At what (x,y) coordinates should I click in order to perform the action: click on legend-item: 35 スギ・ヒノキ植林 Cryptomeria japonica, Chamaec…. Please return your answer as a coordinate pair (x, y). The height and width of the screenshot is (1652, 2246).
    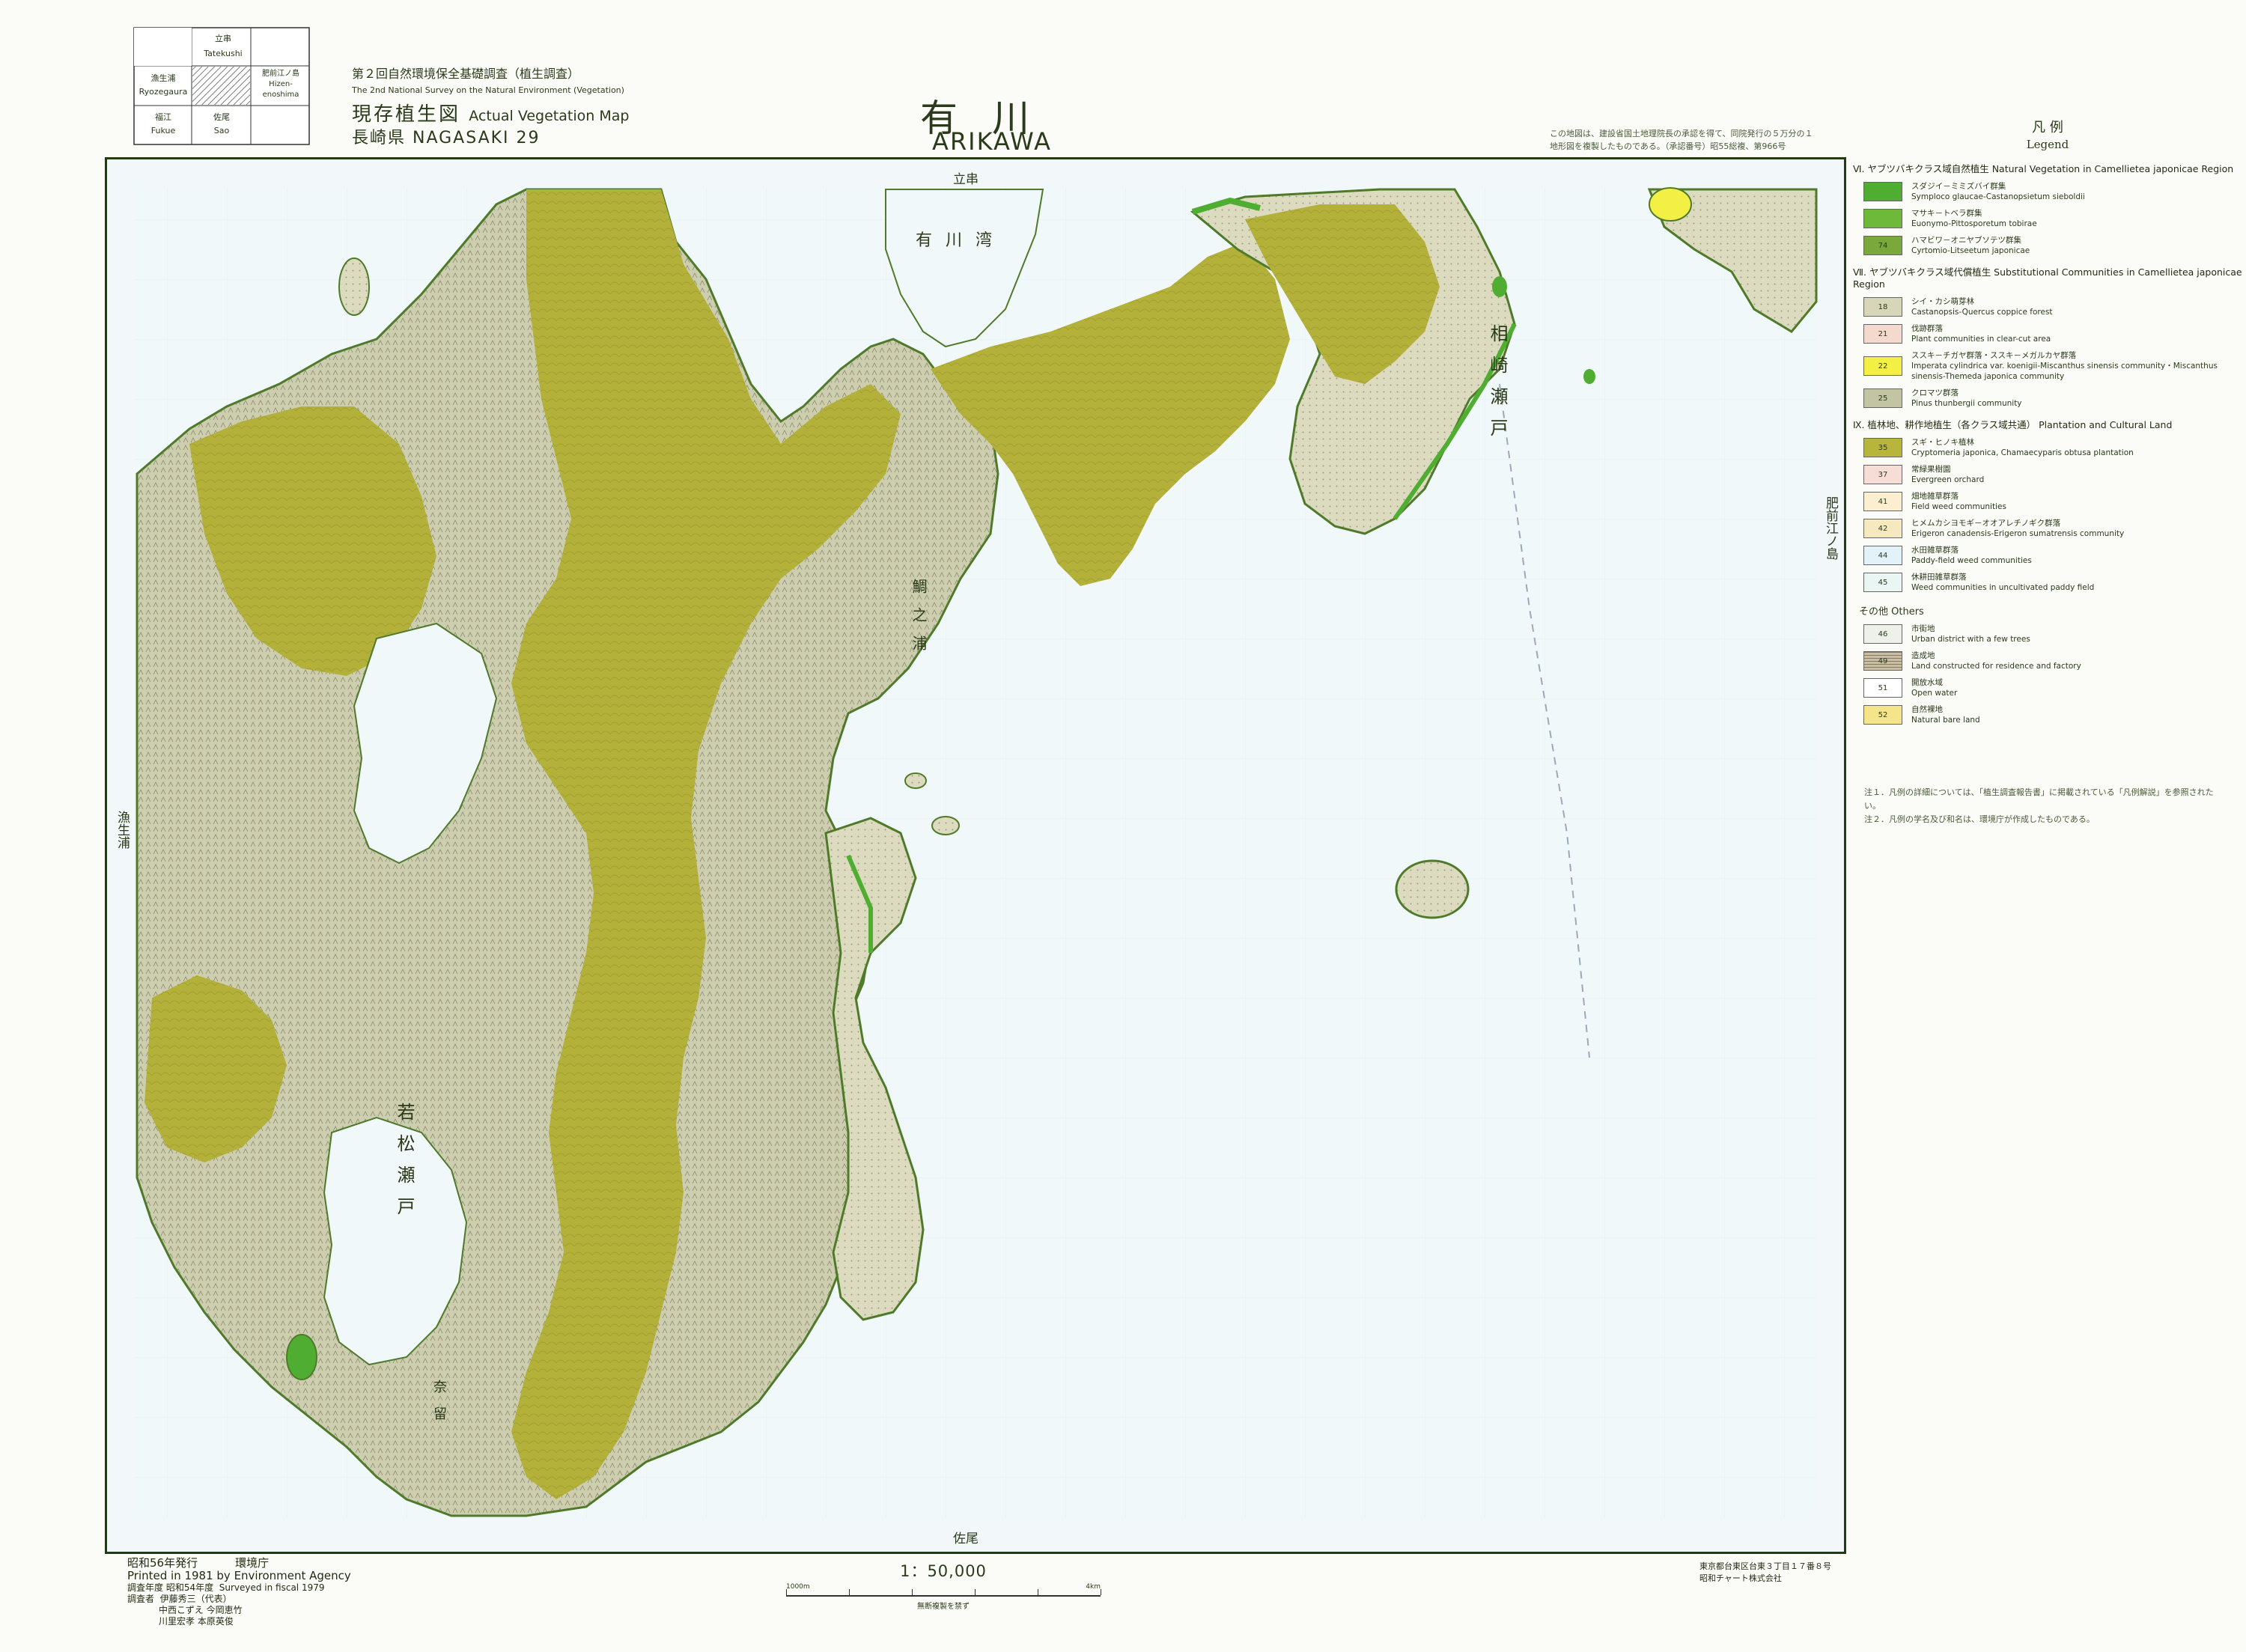
    Looking at the image, I should click on (2052, 447).